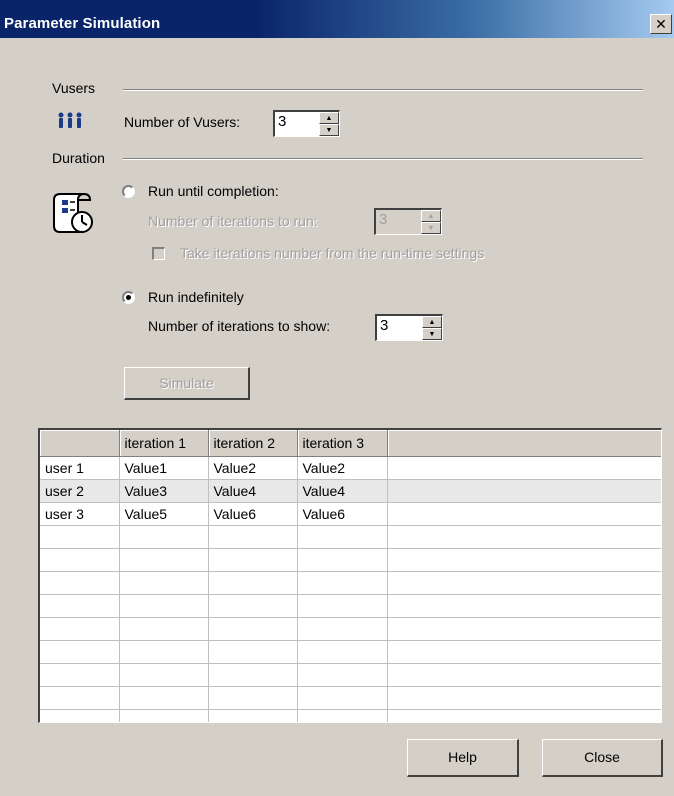  Describe the element at coordinates (182, 122) in the screenshot. I see `vusers-count-label: Number of Vusers:` at that location.